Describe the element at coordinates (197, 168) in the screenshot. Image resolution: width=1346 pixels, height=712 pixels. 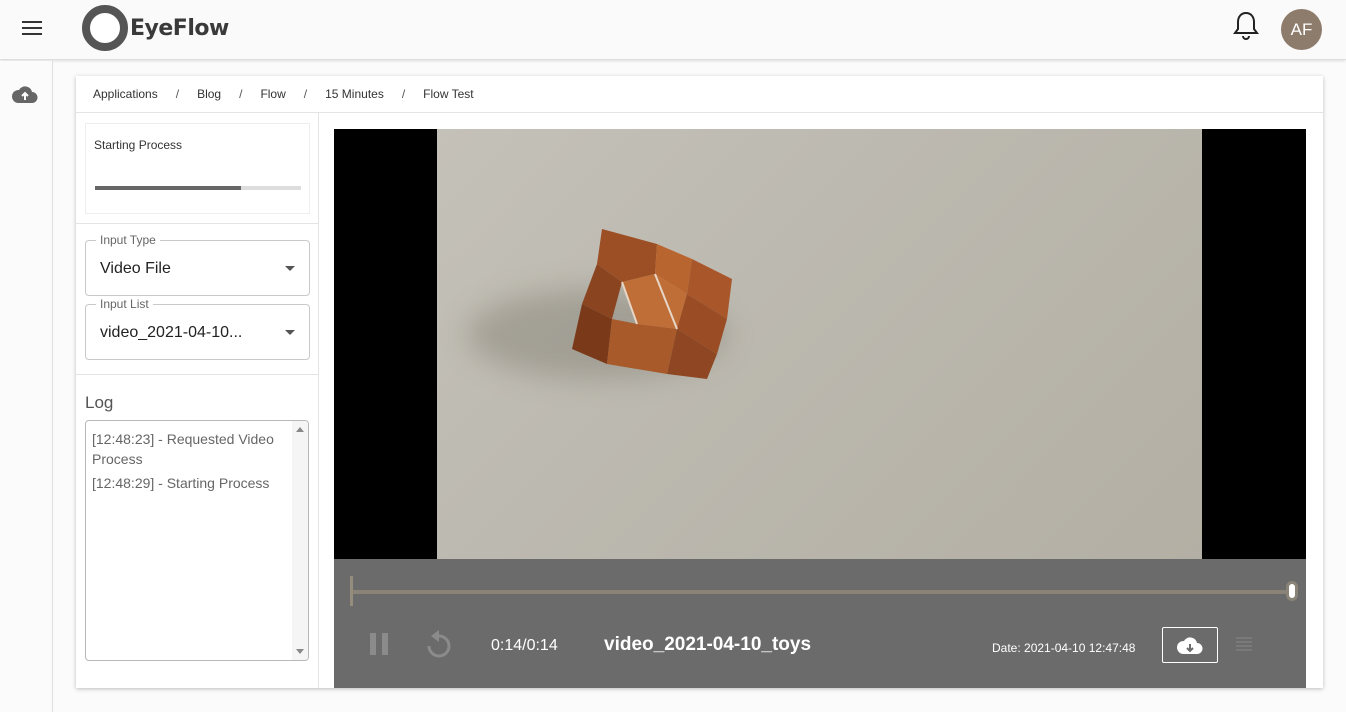
I see `status-card: Starting Process` at that location.